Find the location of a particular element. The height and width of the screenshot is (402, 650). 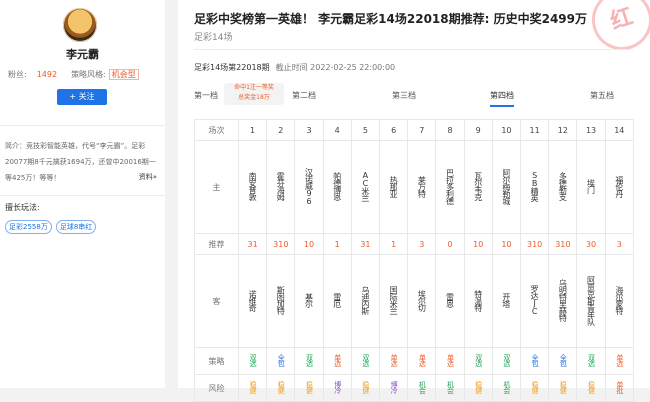

tag-list: 足彩2558万 足球8串红 is located at coordinates (52, 227).